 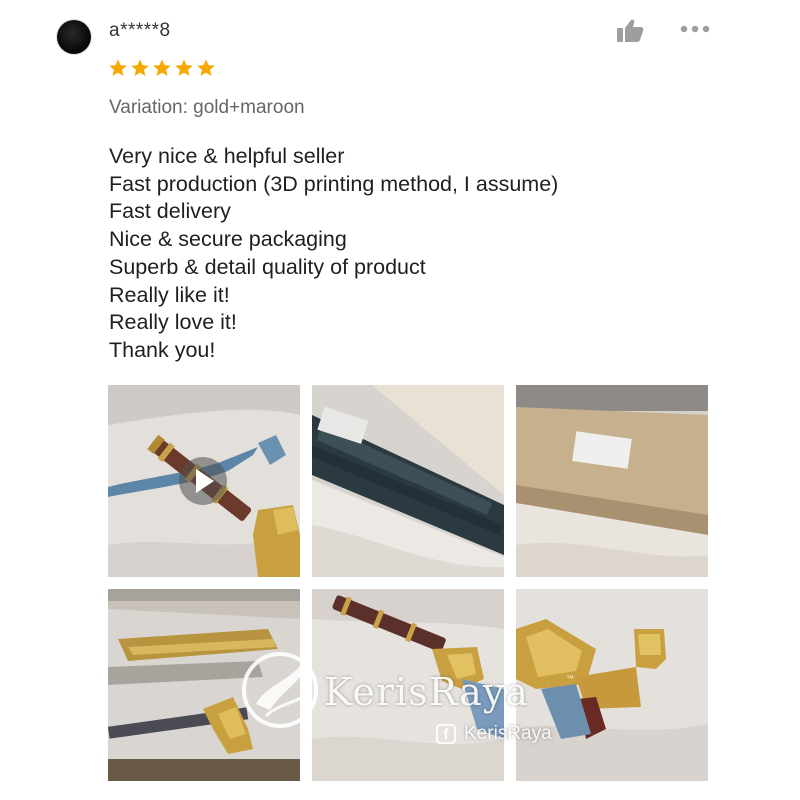 I want to click on review-video-thumbnail, so click(x=204, y=481).